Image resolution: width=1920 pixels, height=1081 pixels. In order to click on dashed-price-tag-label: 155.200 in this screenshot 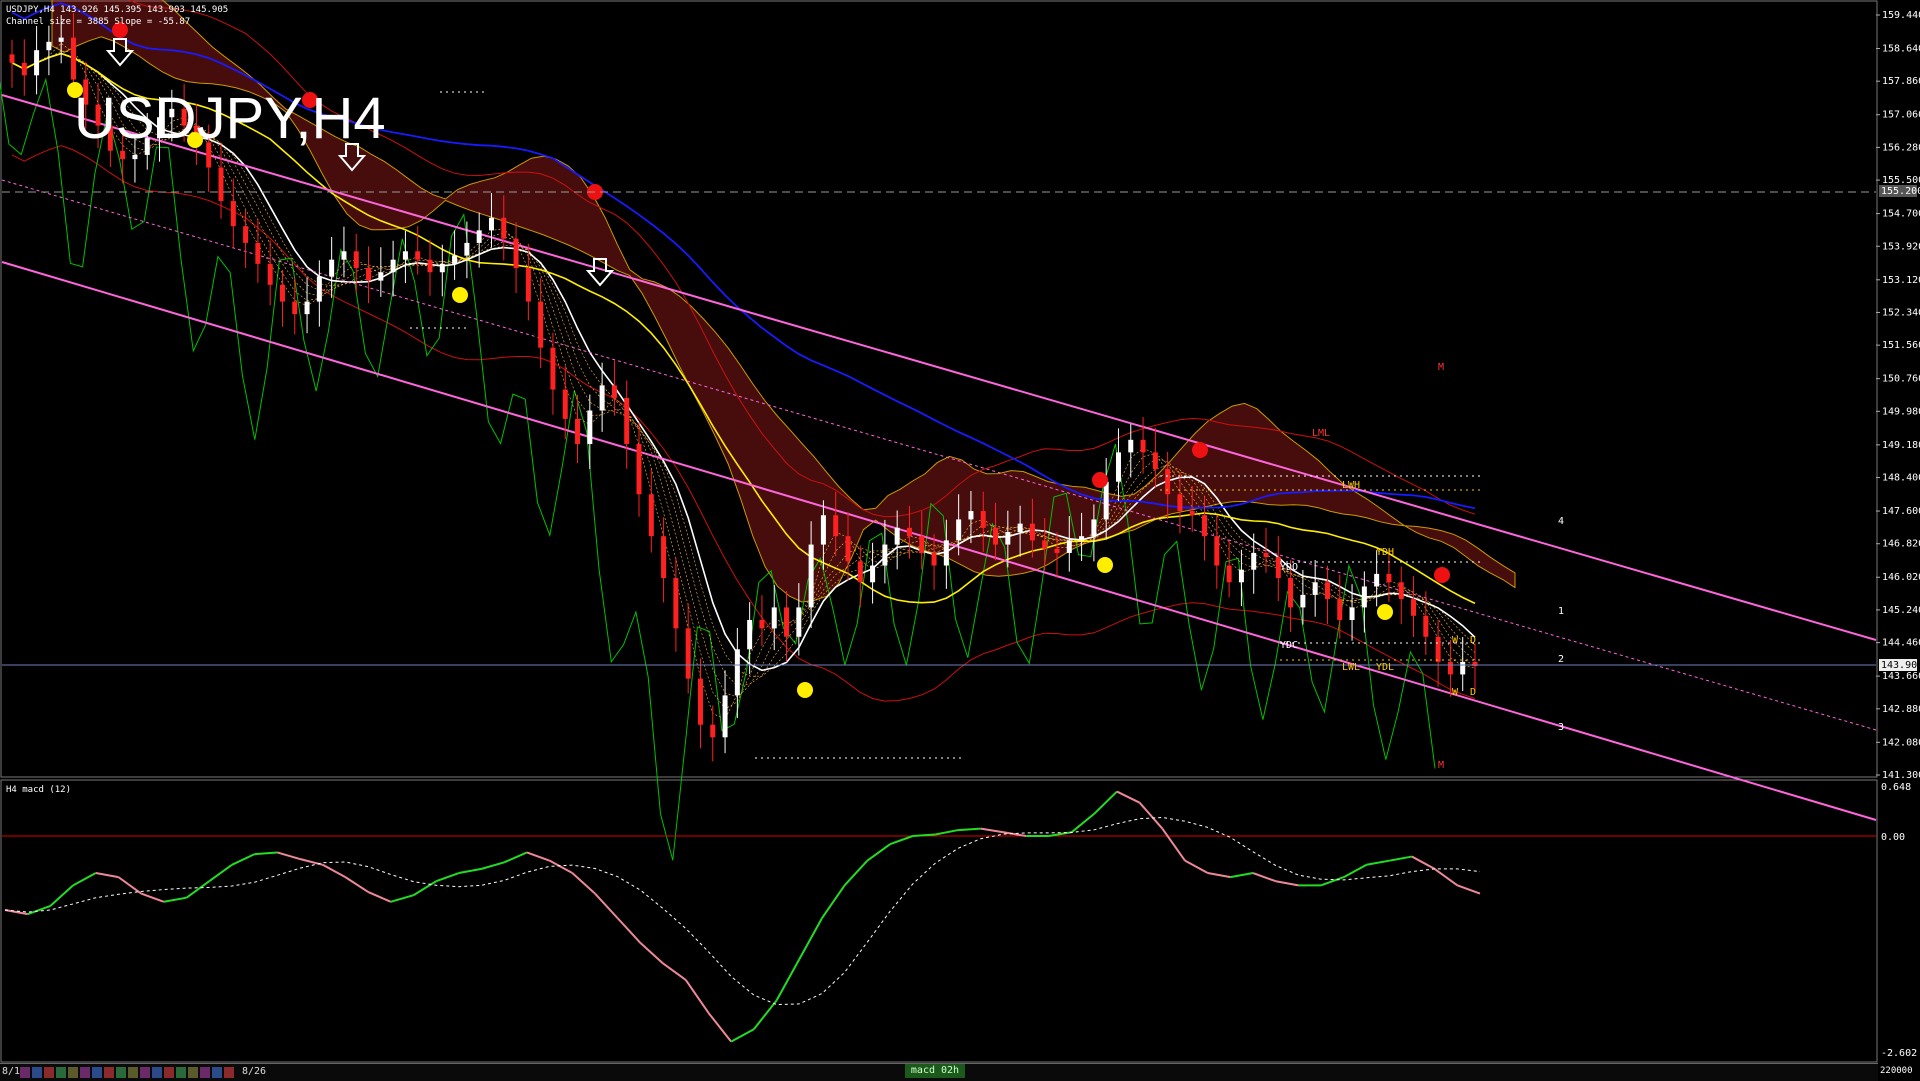, I will do `click(1900, 191)`.